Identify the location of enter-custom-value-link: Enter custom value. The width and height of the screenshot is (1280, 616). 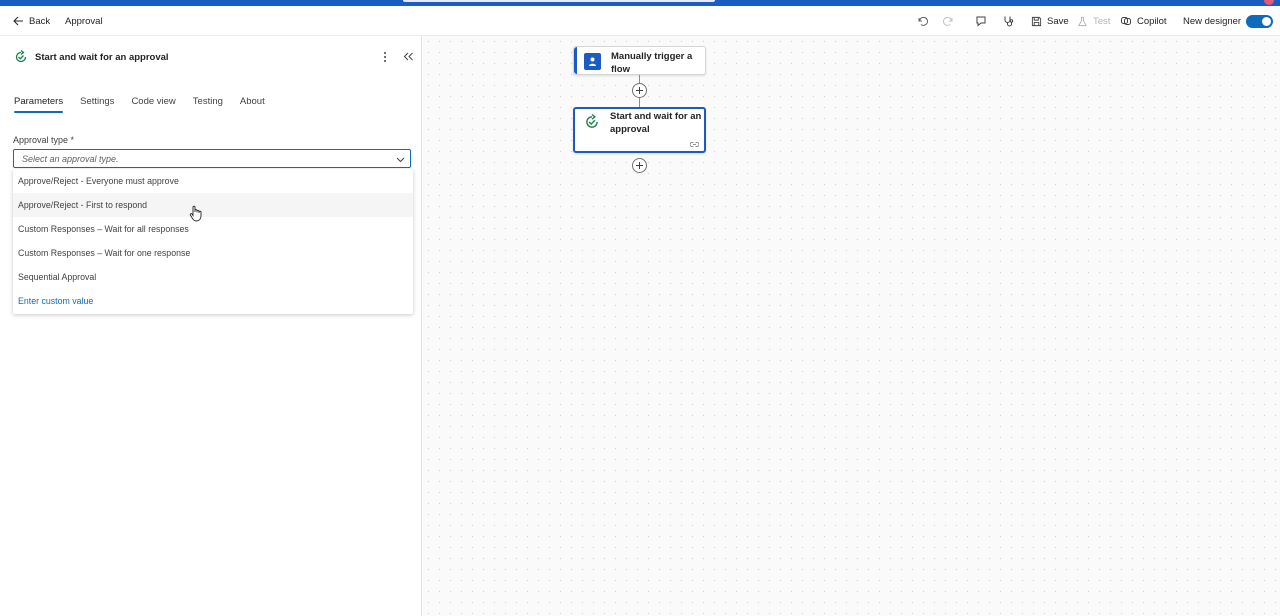
(213, 301).